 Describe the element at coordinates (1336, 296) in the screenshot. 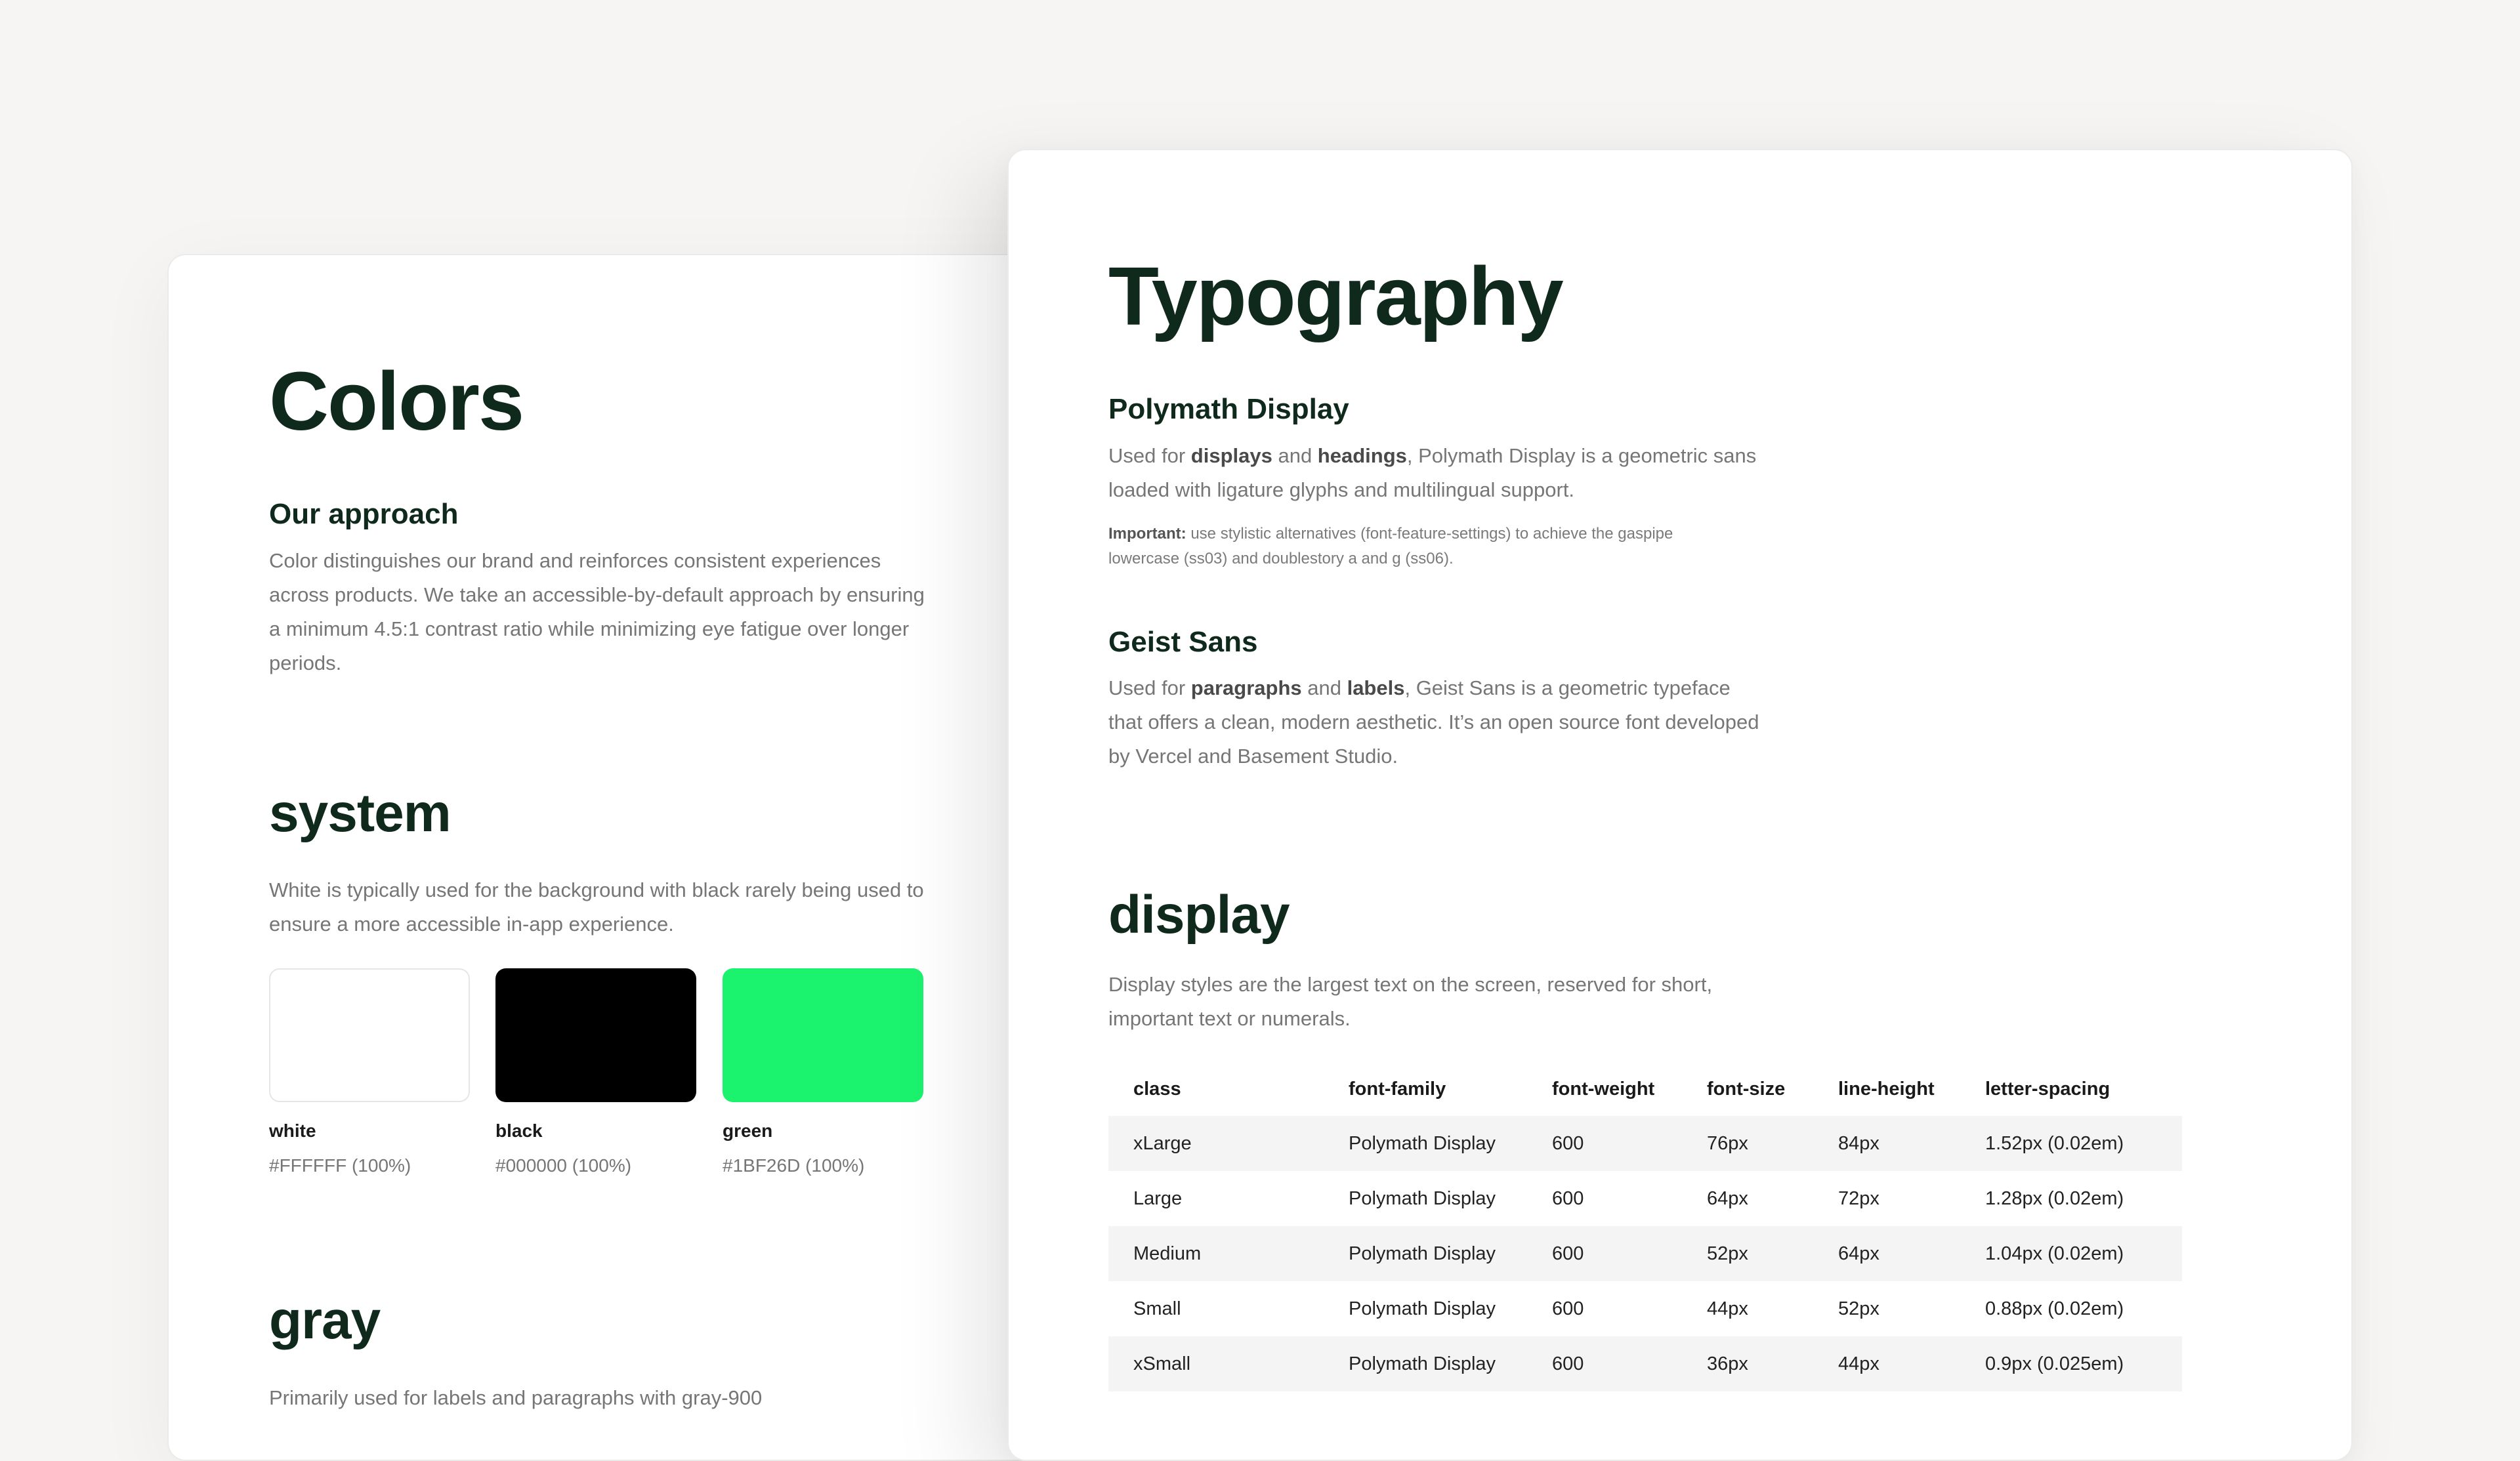

I see `typography-title: Typography` at that location.